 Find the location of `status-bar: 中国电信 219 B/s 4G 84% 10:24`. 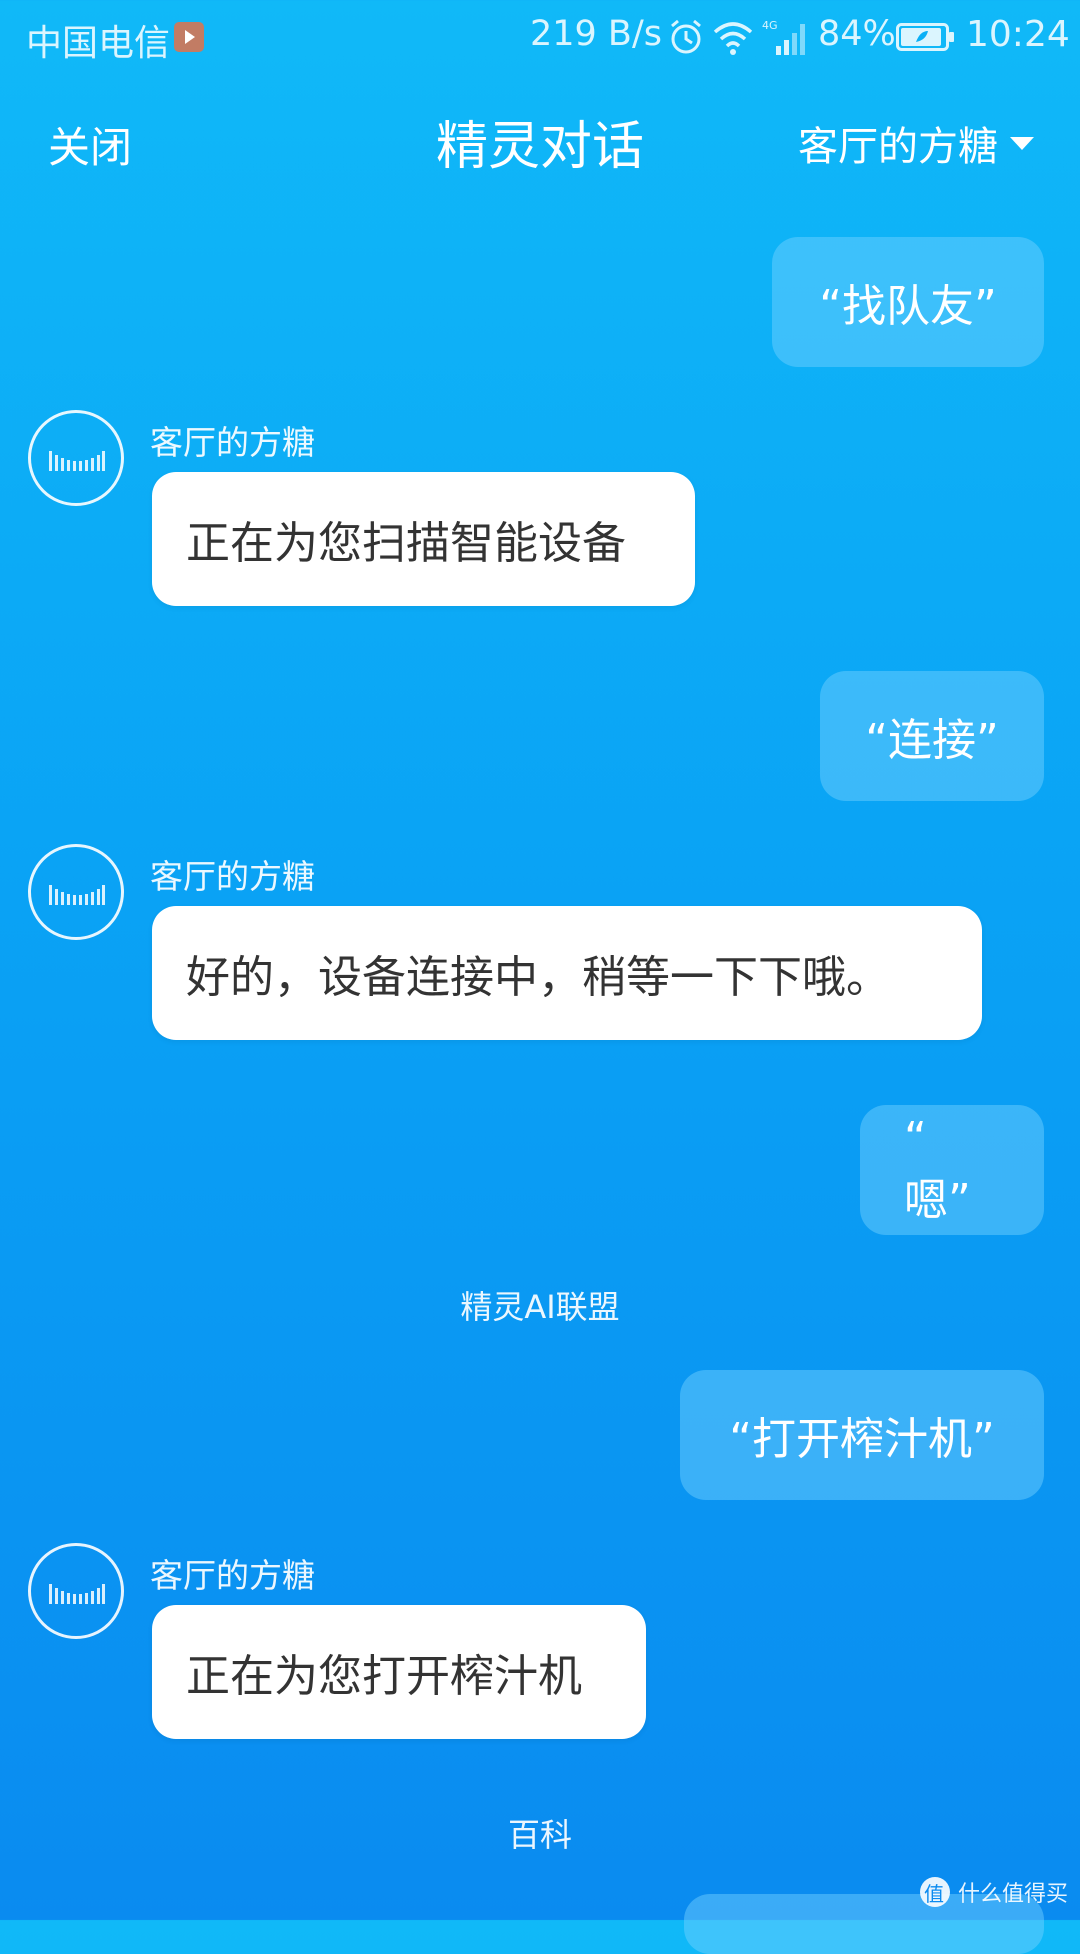

status-bar: 中国电信 219 B/s 4G 84% 10:24 is located at coordinates (540, 38).